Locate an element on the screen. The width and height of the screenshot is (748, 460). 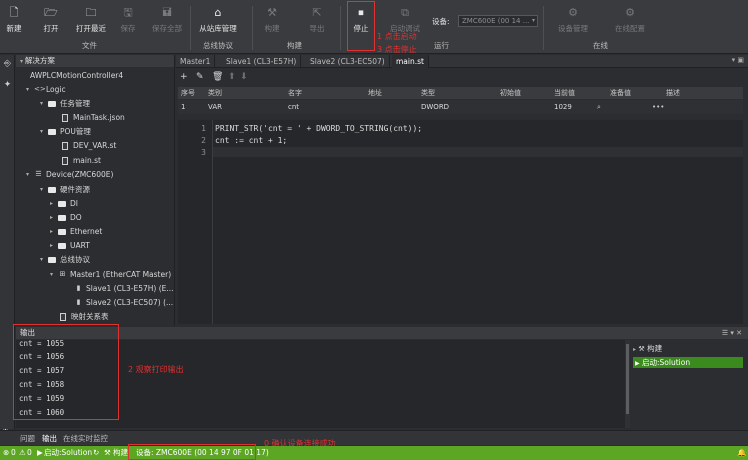
output-source-build: ▸ ⚒ 构建 is located at coordinates (647, 348).